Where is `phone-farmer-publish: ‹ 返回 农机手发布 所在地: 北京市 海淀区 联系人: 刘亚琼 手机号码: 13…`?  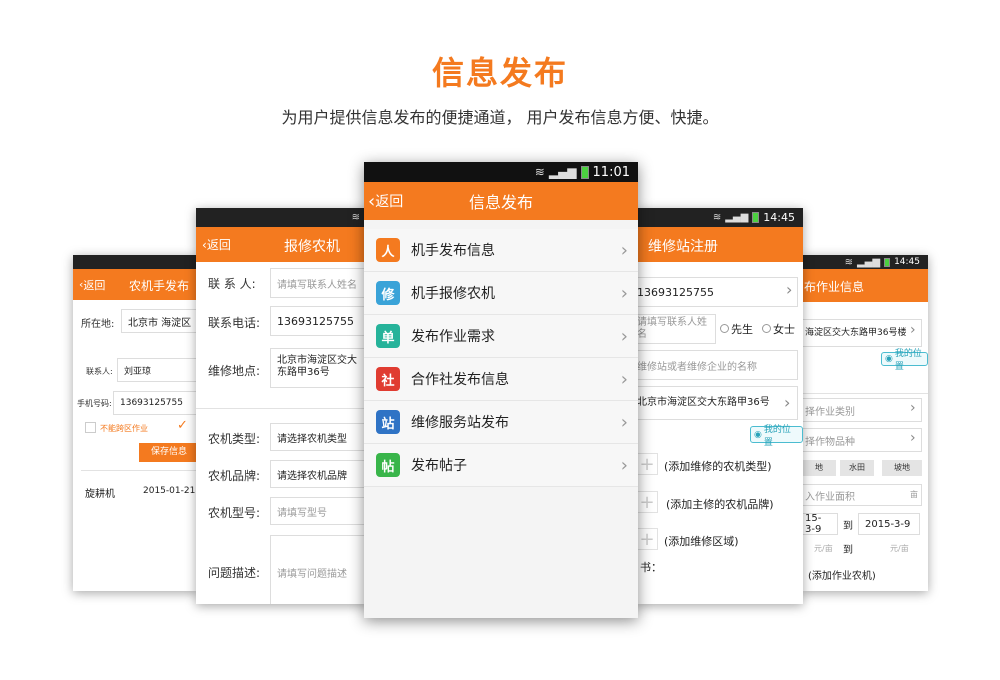
phone-farmer-publish: ‹ 返回 农机手发布 所在地: 北京市 海淀区 联系人: 刘亚琼 手机号码: 13… is located at coordinates (135, 423).